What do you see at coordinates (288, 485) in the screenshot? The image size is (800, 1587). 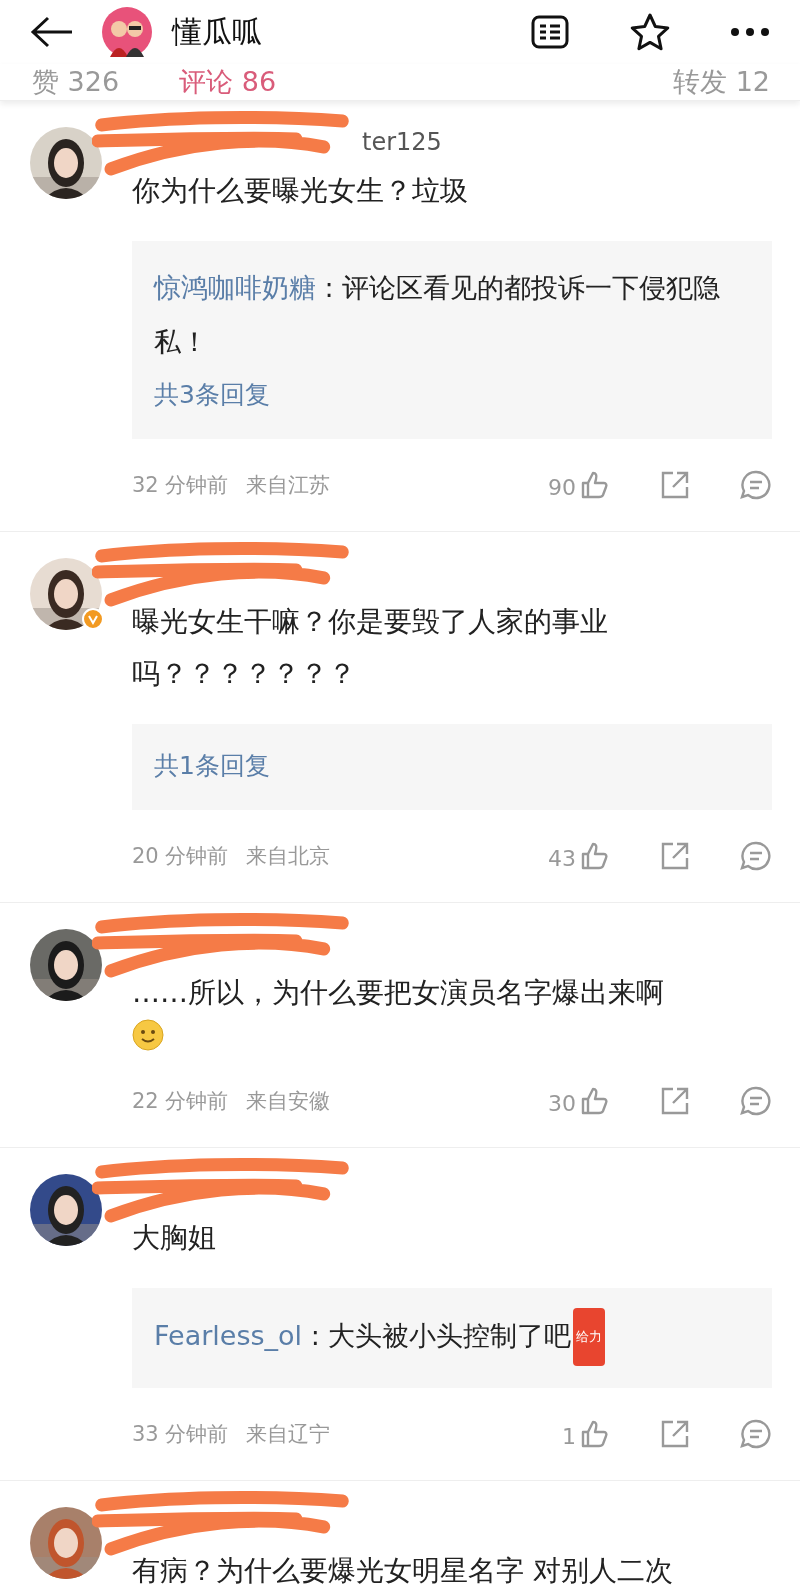 I see `comment-location: 来自江苏` at bounding box center [288, 485].